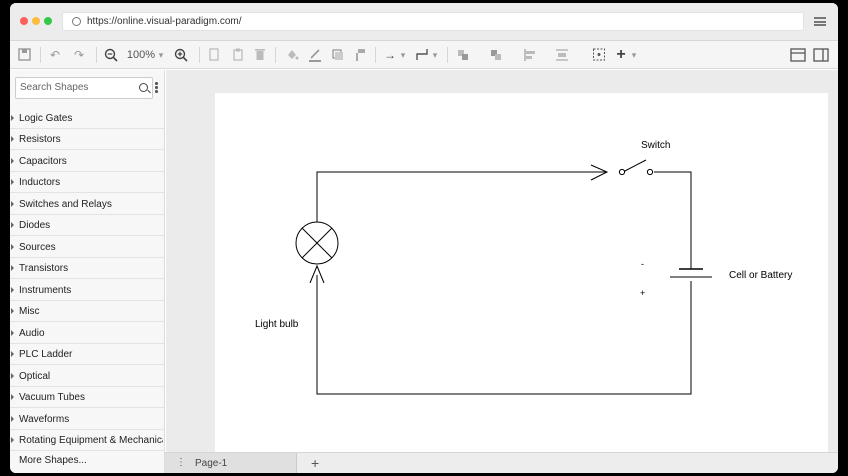 The image size is (848, 476). What do you see at coordinates (87, 161) in the screenshot?
I see `category-capacitors: Capacitors` at bounding box center [87, 161].